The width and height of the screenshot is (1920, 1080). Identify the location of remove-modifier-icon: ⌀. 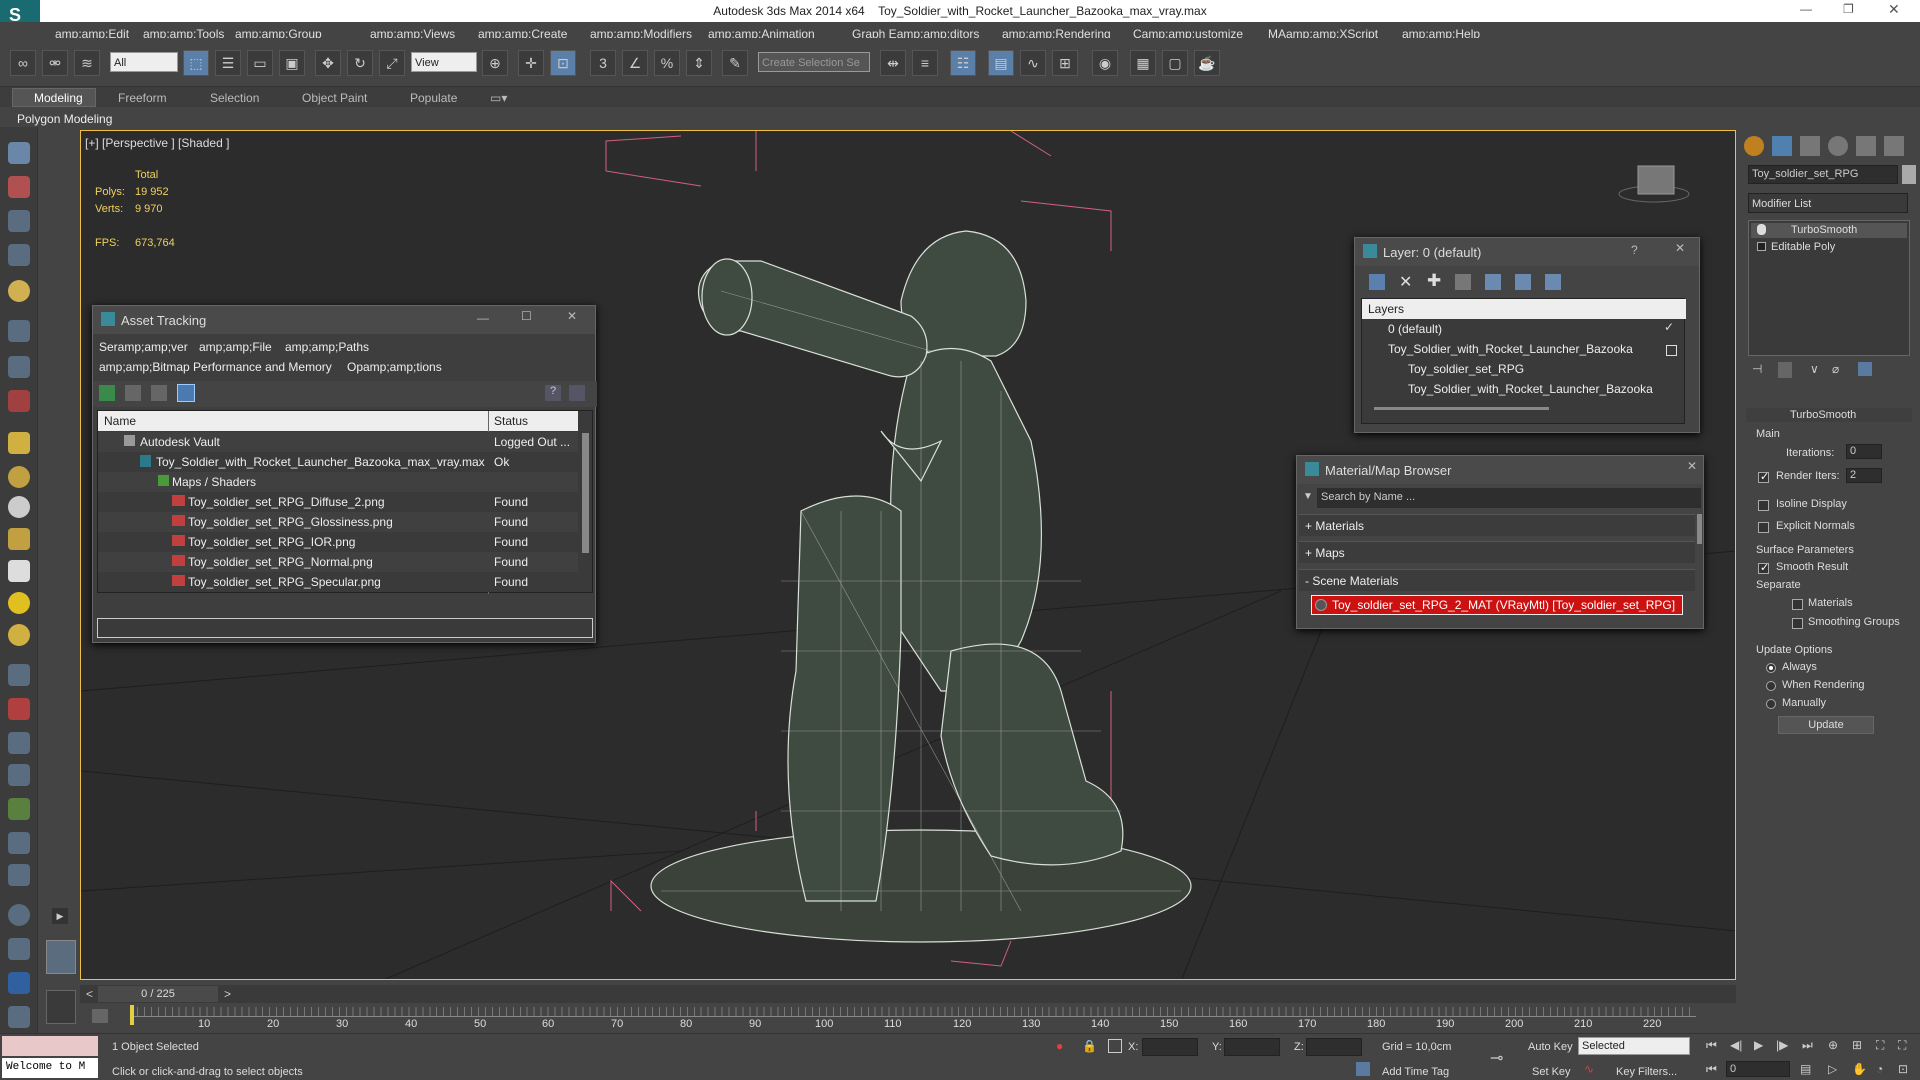
(1835, 369).